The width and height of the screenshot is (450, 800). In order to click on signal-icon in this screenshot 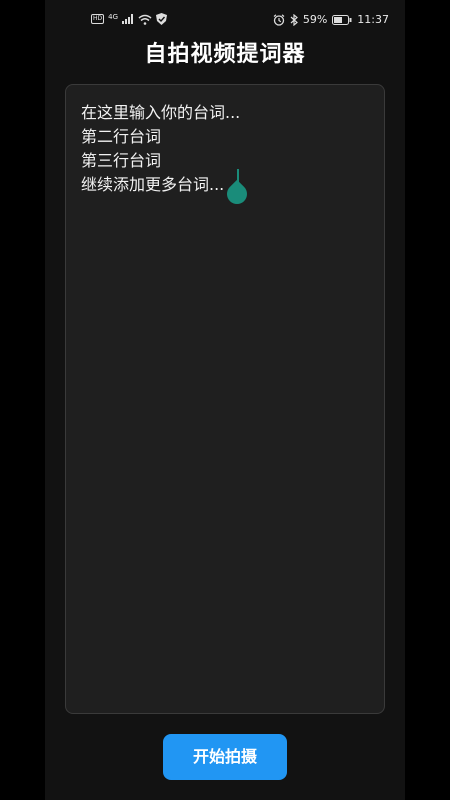, I will do `click(128, 19)`.